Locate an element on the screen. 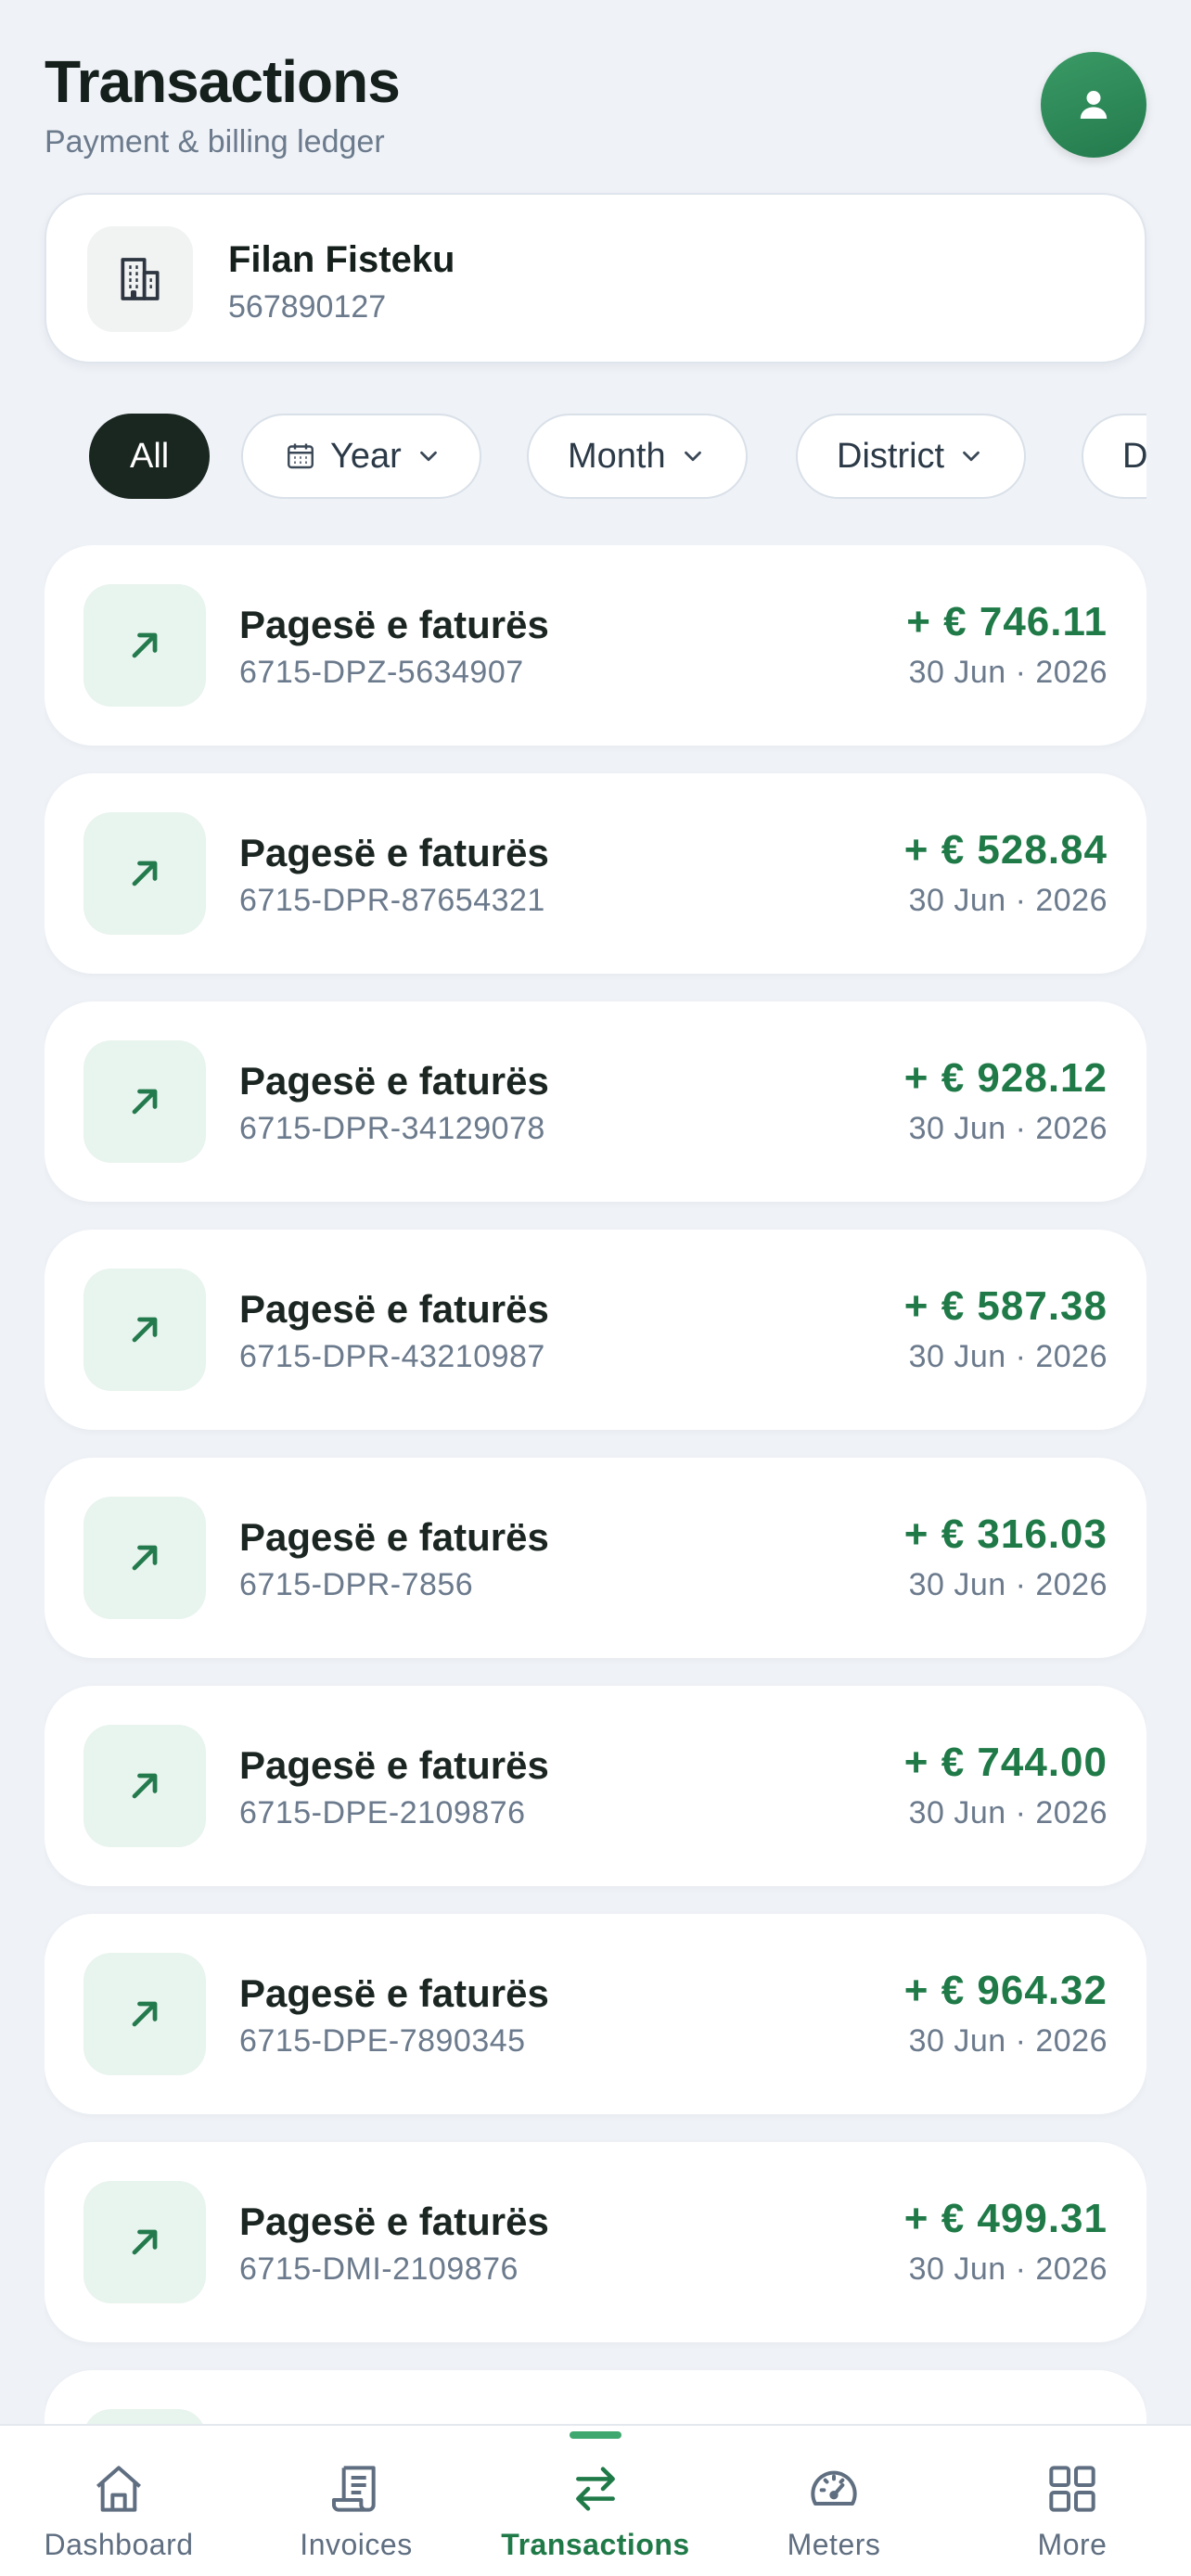  tab-label: Meters is located at coordinates (834, 2544).